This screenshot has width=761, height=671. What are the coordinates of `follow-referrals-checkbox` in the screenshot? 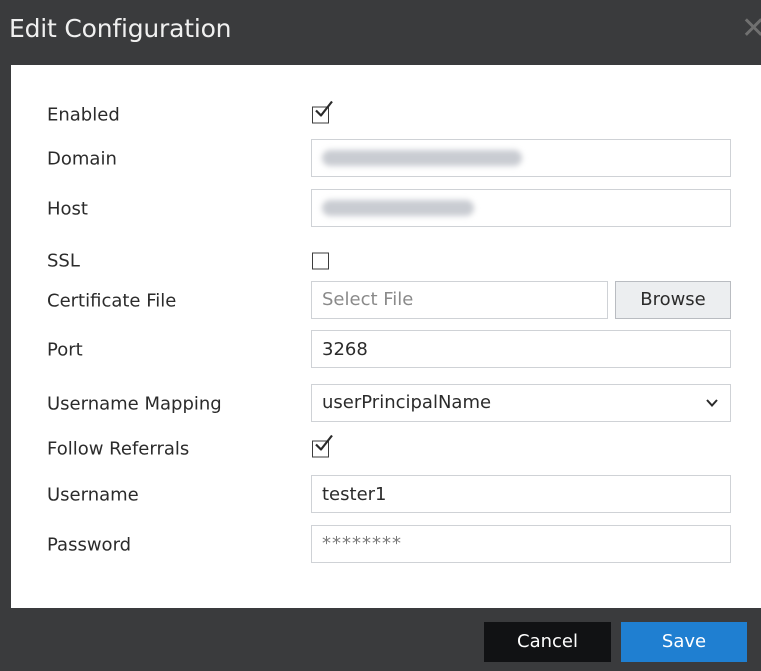 It's located at (322, 446).